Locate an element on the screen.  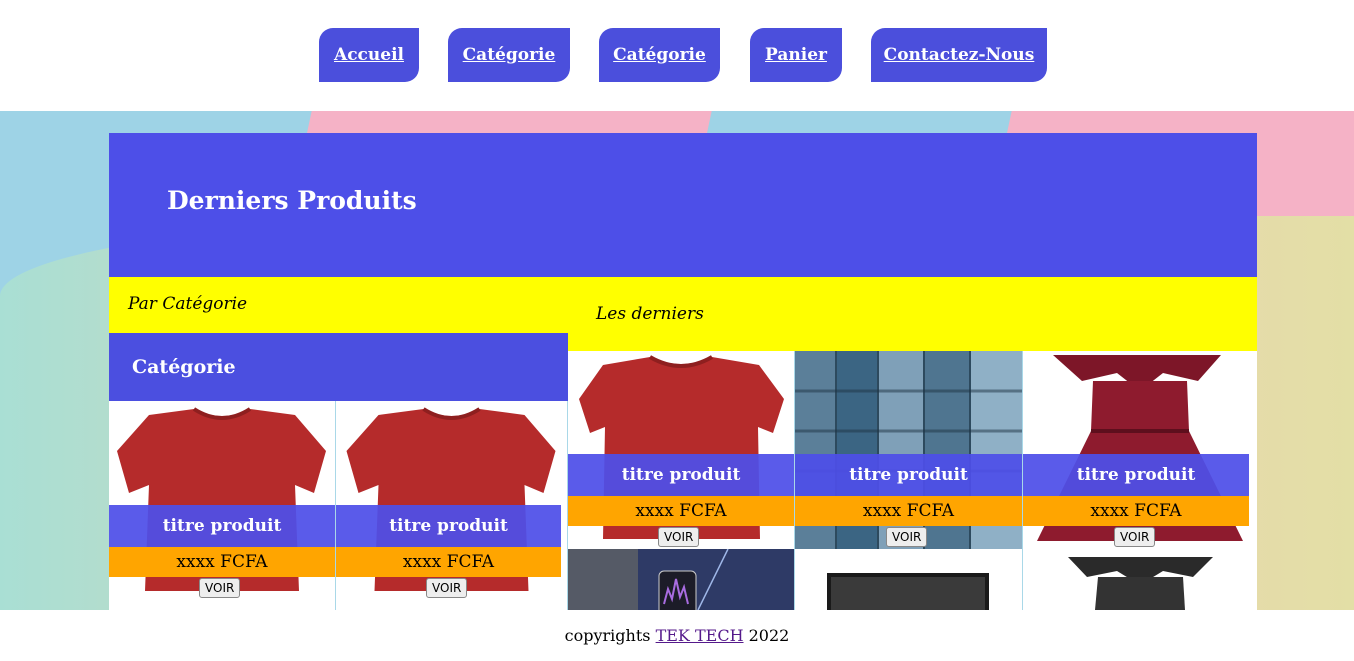
nav-accueil: Accueil is located at coordinates (369, 55).